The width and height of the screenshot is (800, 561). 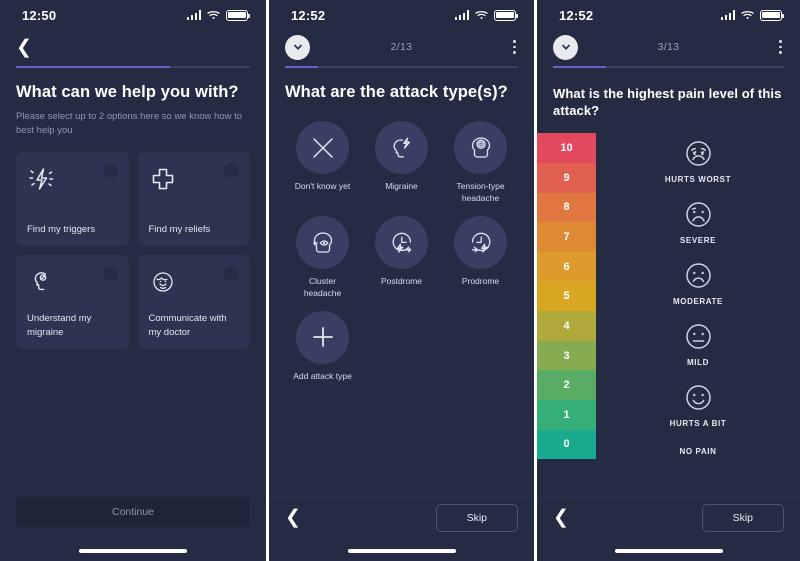 I want to click on pain-level-7: 7, so click(x=566, y=237).